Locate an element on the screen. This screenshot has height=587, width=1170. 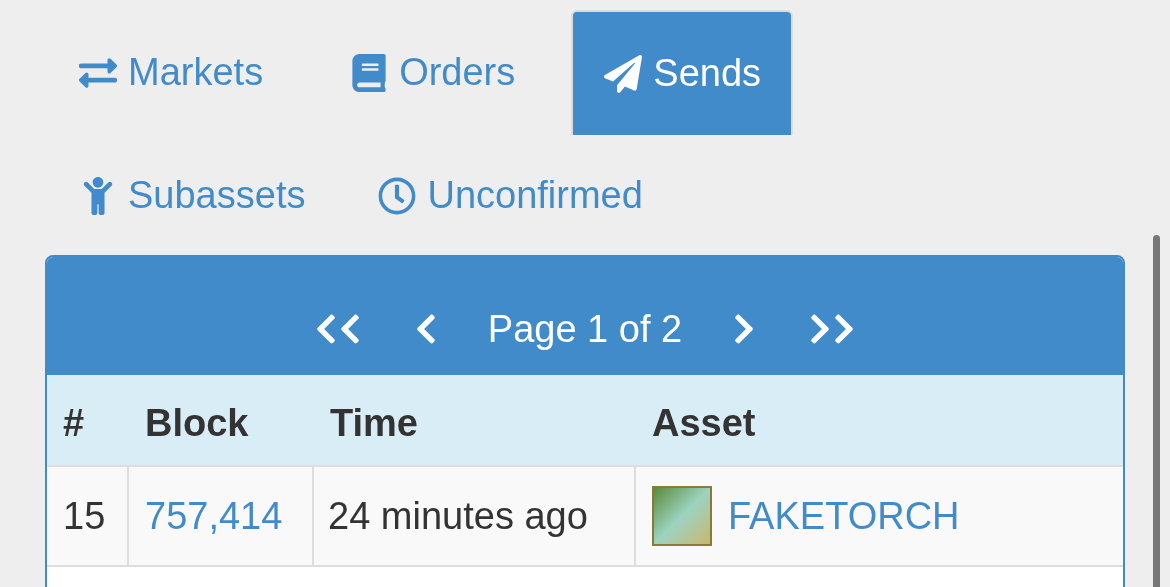
asset-thumbnail is located at coordinates (682, 516).